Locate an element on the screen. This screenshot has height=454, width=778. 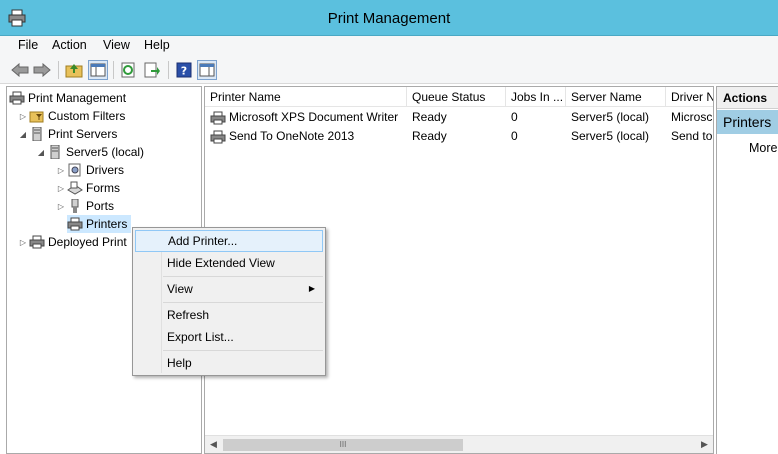
tree-item-label: Printers is located at coordinates (107, 224).